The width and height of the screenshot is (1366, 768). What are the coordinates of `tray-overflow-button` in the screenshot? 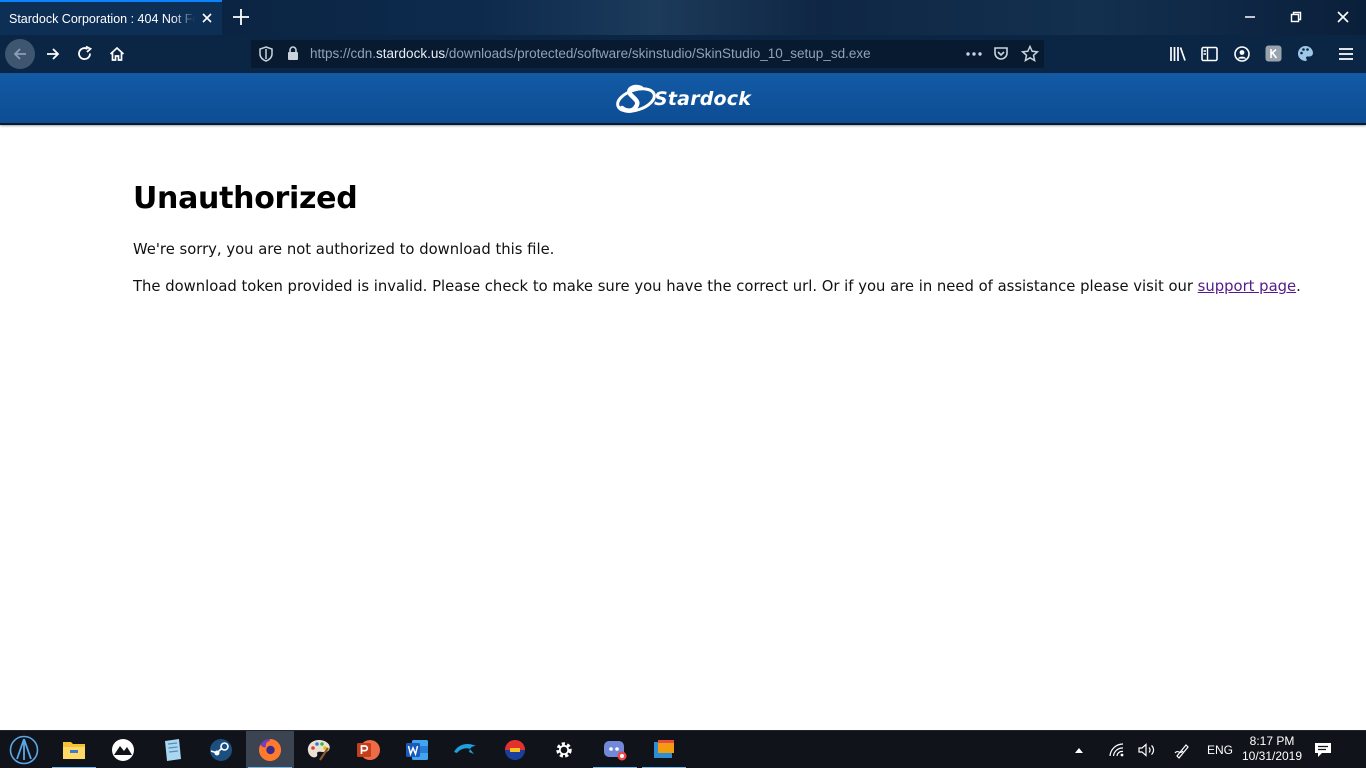 It's located at (1079, 749).